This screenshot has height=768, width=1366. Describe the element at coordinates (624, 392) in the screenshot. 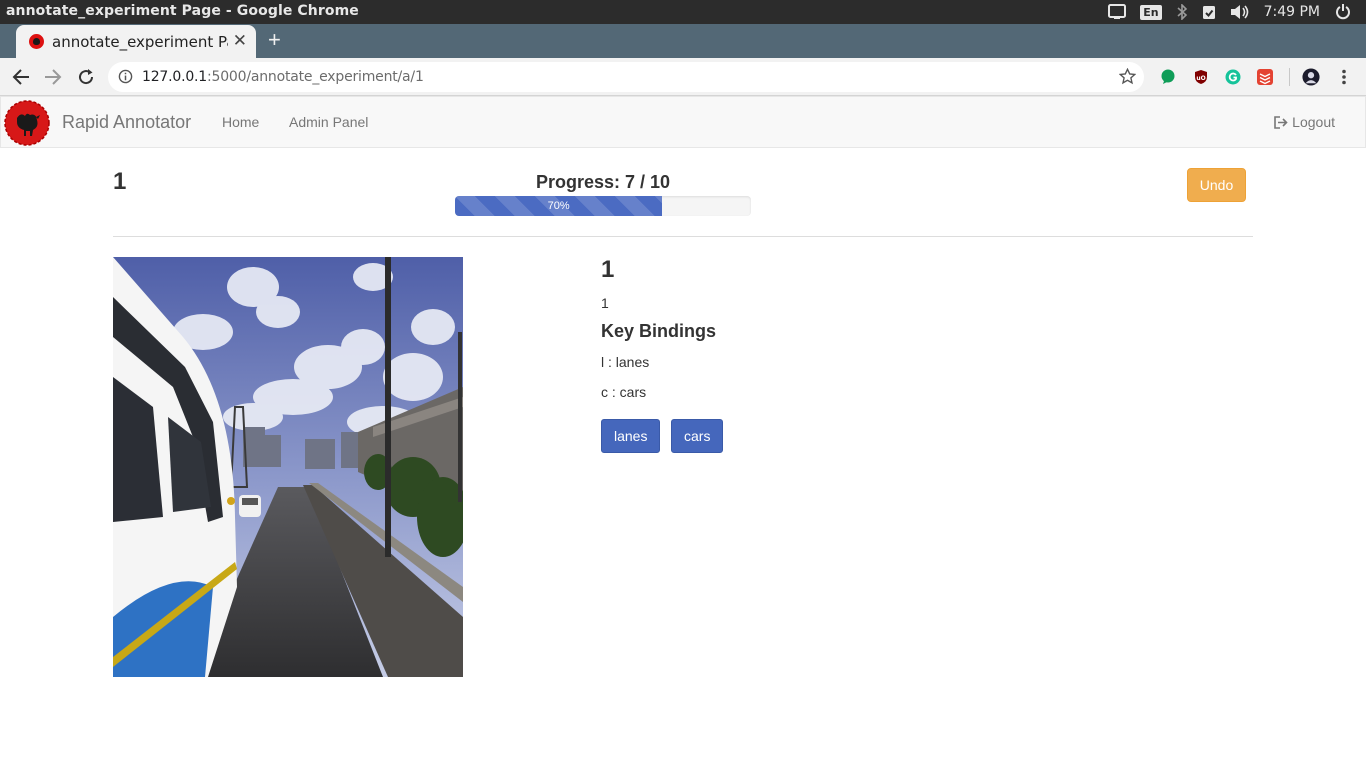

I see `key-binding-cars: c : cars` at that location.